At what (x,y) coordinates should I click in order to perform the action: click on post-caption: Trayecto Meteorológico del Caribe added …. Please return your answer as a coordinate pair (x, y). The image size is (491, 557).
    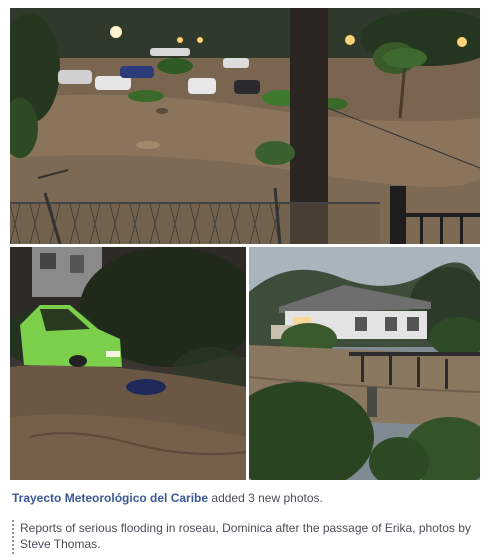
    Looking at the image, I should click on (247, 498).